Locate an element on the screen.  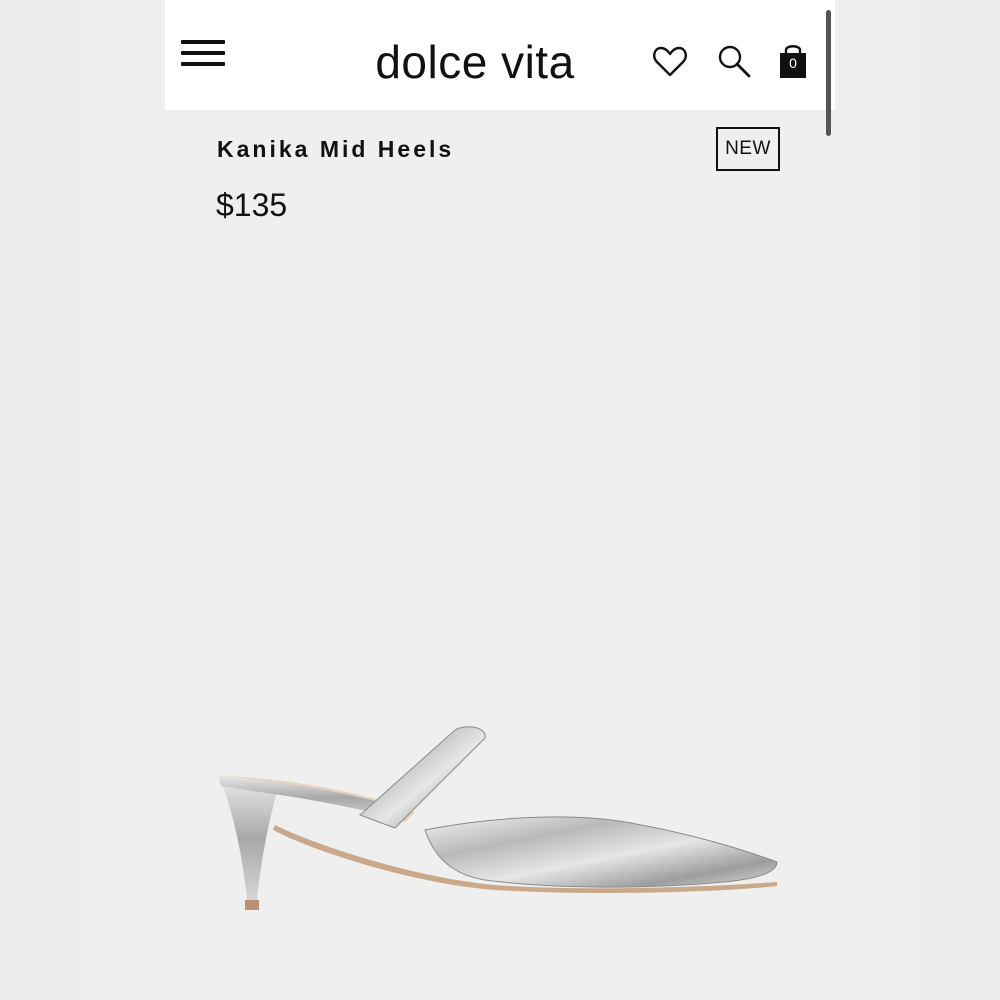
scrollbar is located at coordinates (828, 73).